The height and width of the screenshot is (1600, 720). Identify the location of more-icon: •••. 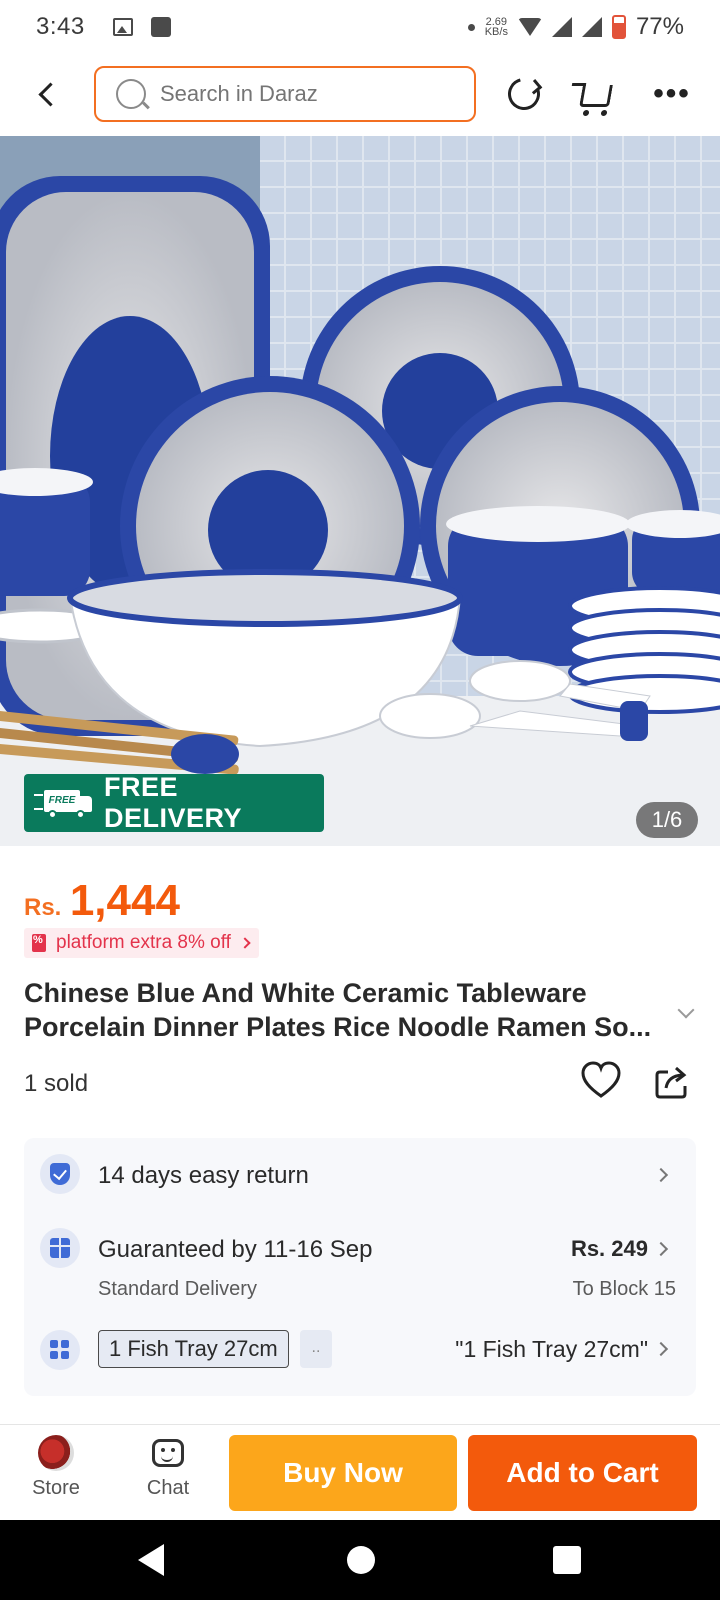
(672, 93).